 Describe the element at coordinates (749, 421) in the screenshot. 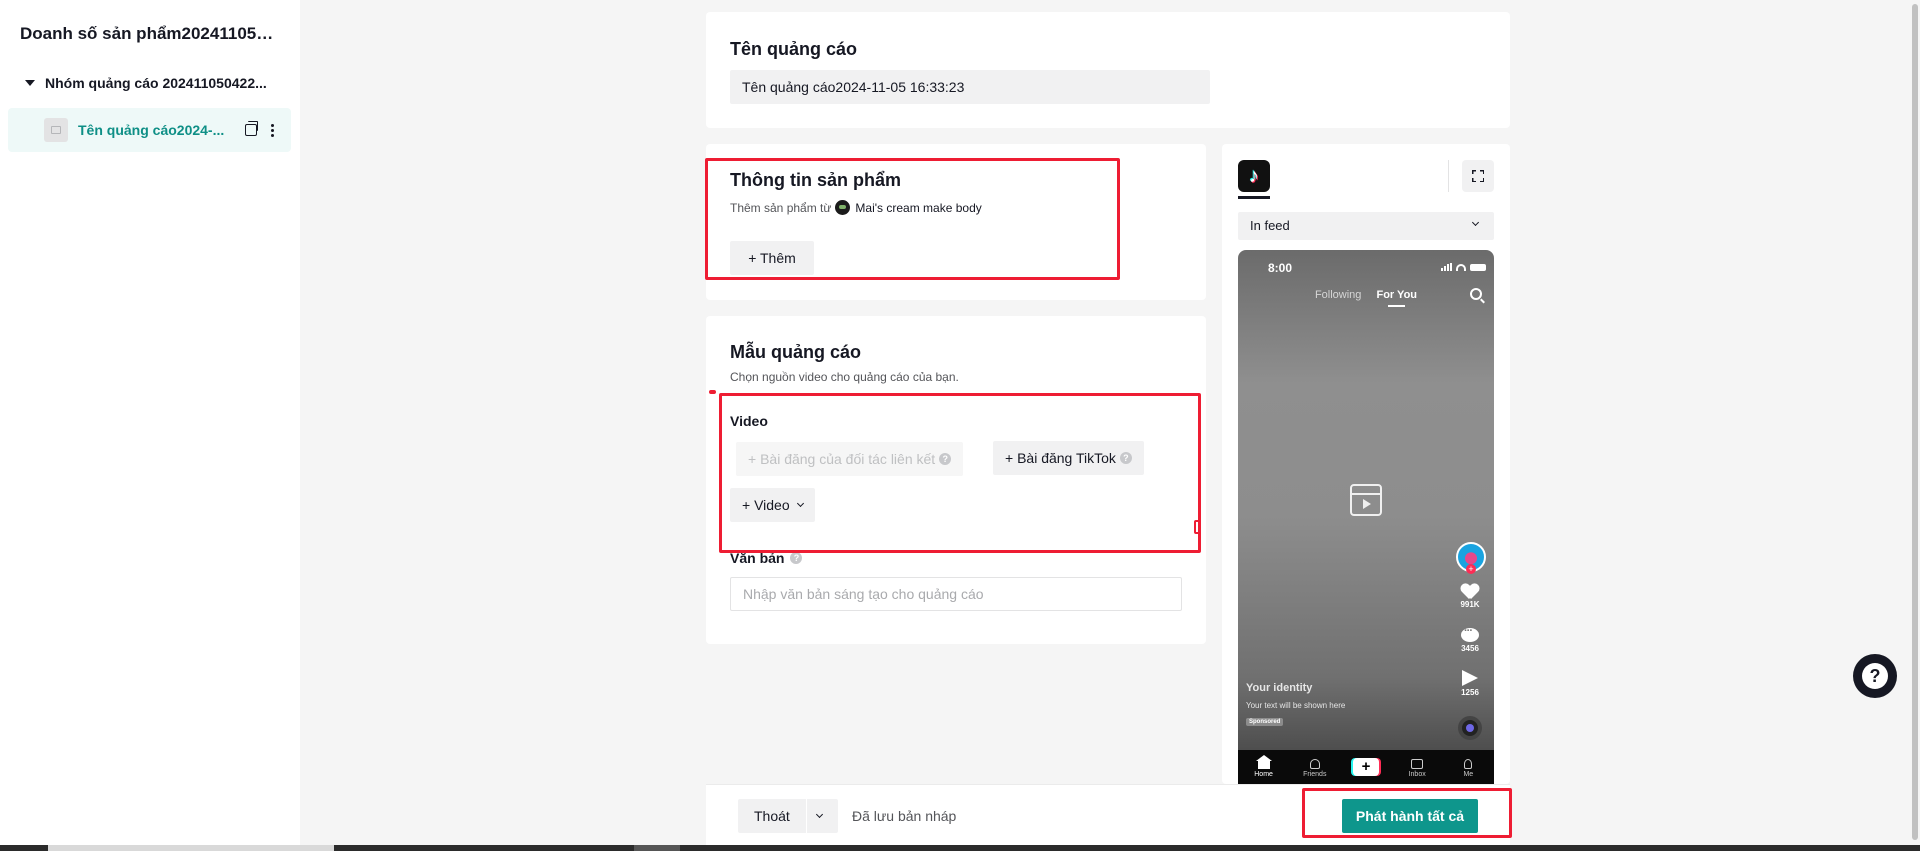

I see `video-section-label: Video` at that location.